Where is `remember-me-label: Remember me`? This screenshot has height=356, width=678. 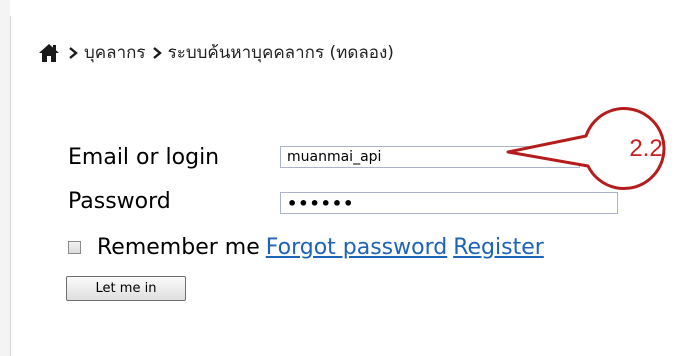 remember-me-label: Remember me is located at coordinates (178, 247).